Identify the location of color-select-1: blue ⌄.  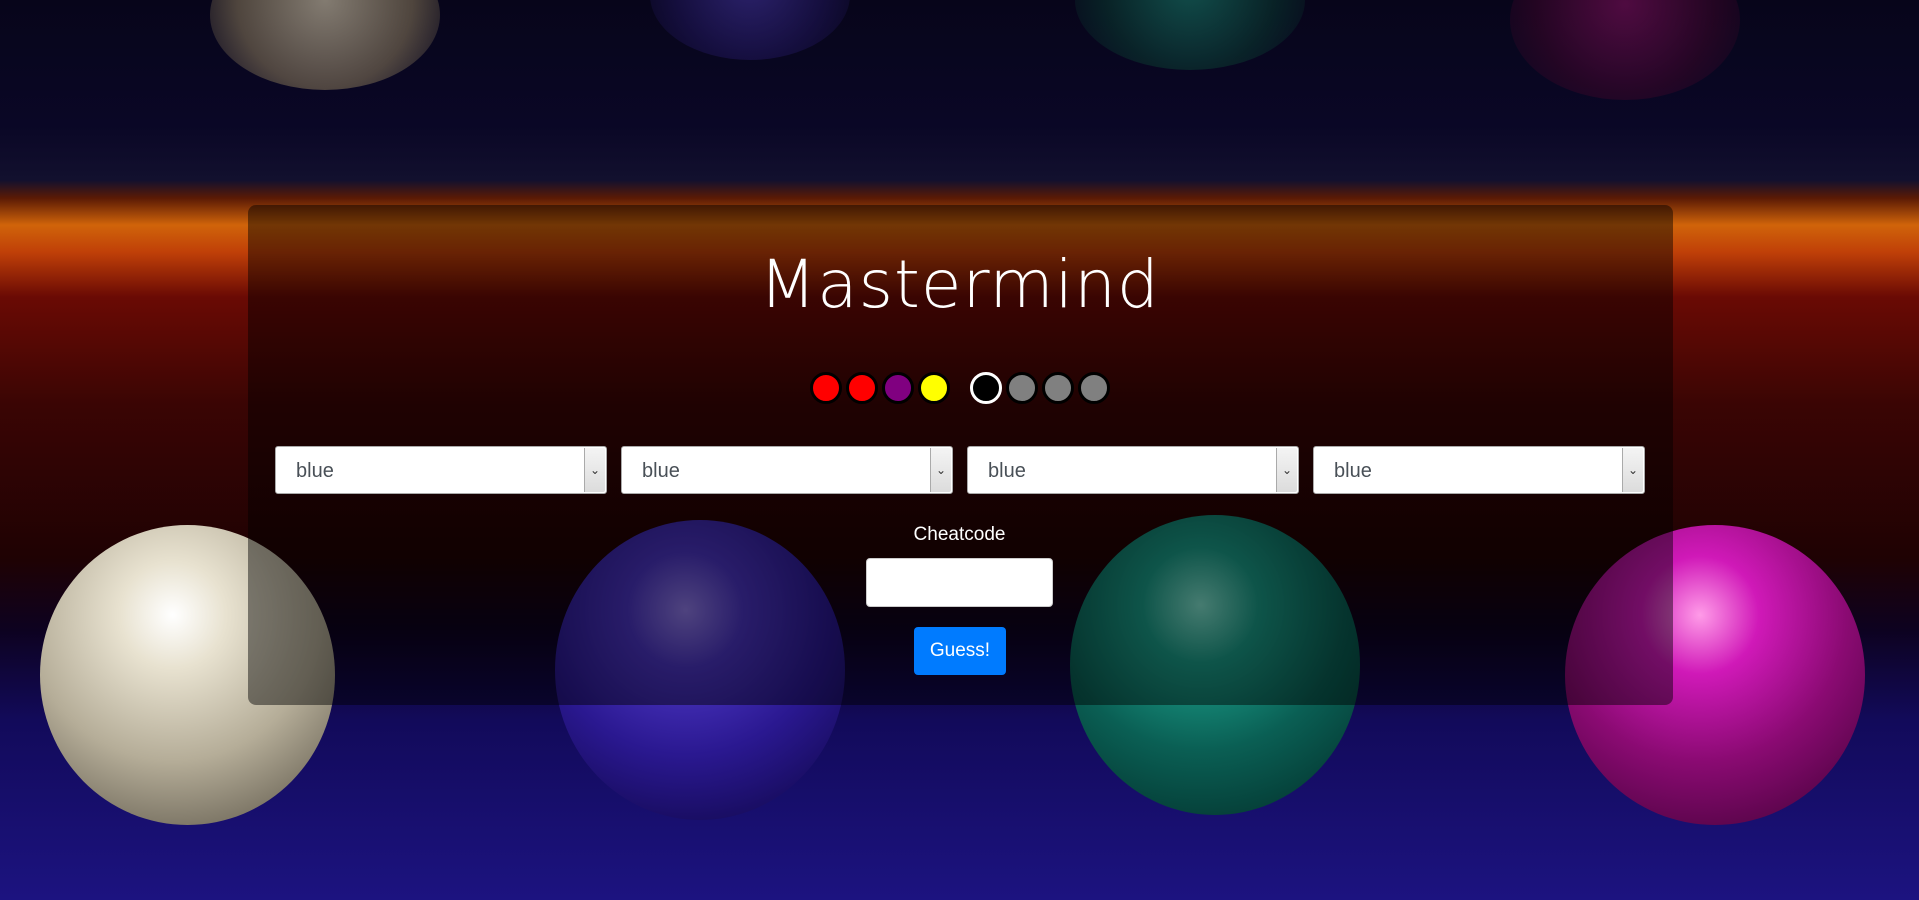
(441, 470).